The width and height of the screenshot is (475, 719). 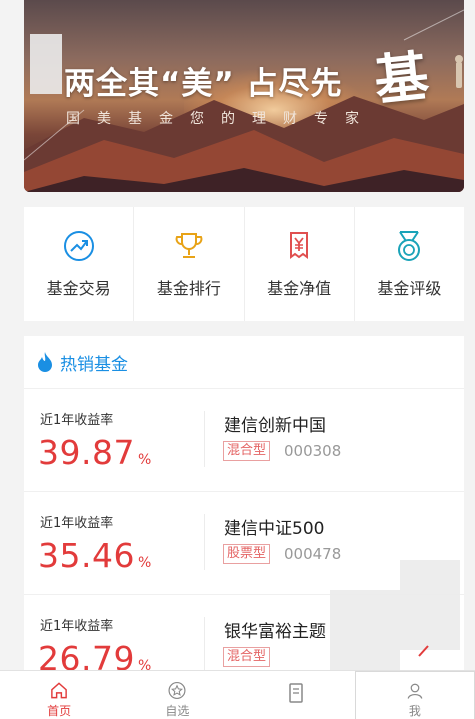 I want to click on tab-home: 首页, so click(x=59, y=695).